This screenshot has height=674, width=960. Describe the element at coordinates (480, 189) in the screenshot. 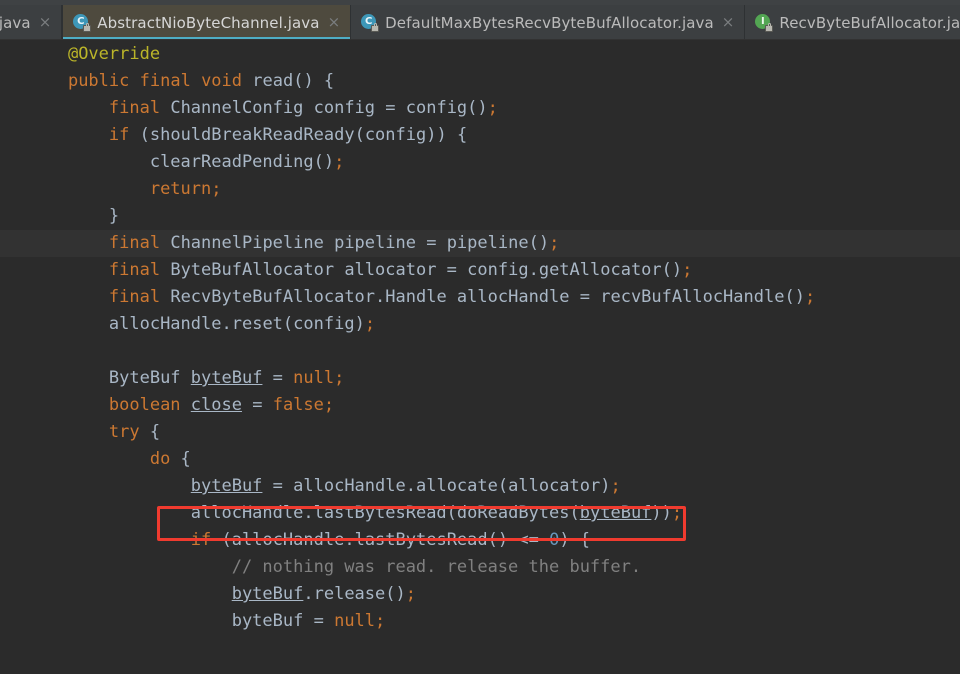

I see `code-line: return;` at that location.